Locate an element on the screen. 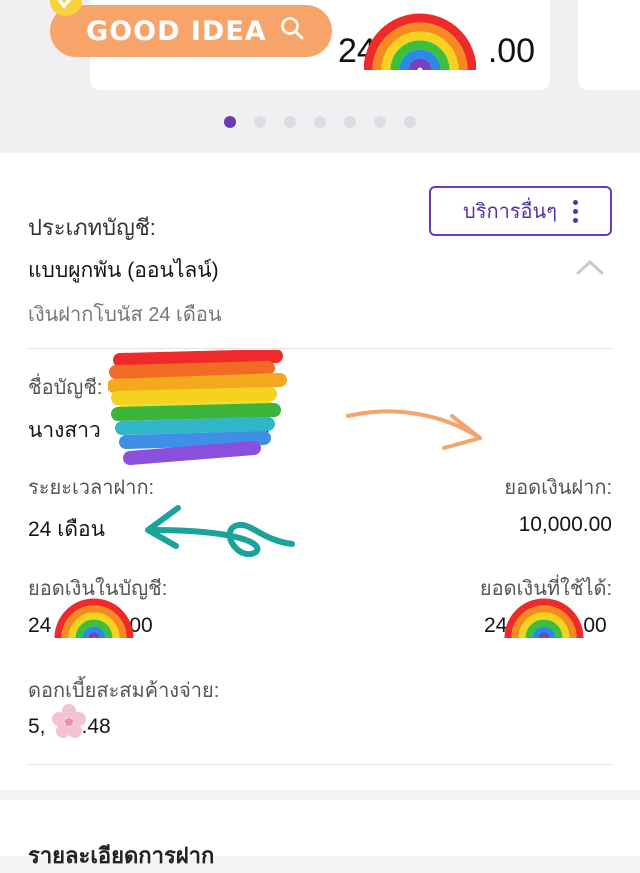  other-services-label: บริการอื่นๆ is located at coordinates (510, 212).